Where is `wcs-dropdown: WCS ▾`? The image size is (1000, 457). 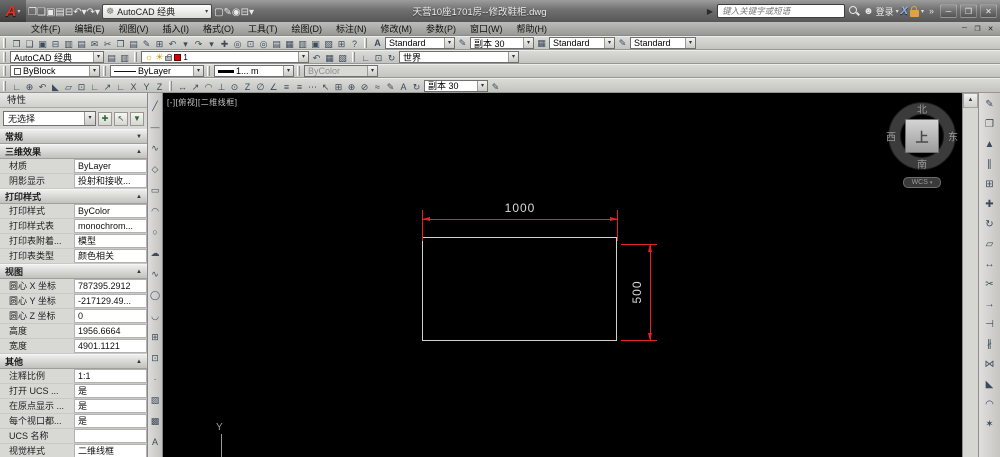
wcs-dropdown: WCS ▾ is located at coordinates (922, 182).